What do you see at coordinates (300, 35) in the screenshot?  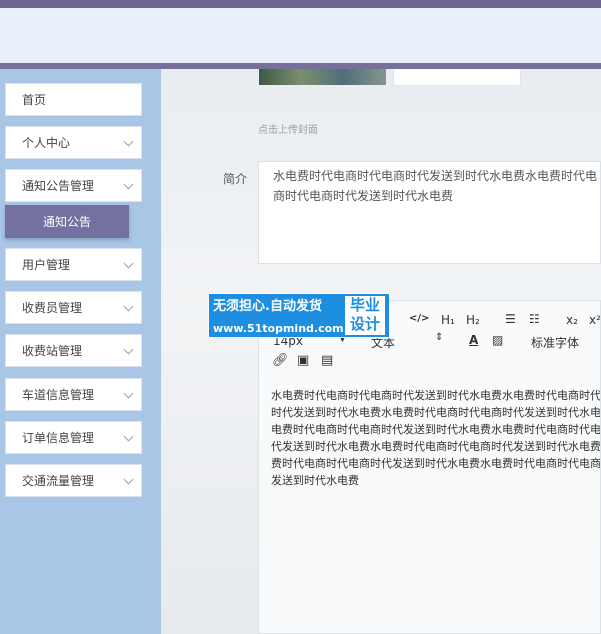 I see `header` at bounding box center [300, 35].